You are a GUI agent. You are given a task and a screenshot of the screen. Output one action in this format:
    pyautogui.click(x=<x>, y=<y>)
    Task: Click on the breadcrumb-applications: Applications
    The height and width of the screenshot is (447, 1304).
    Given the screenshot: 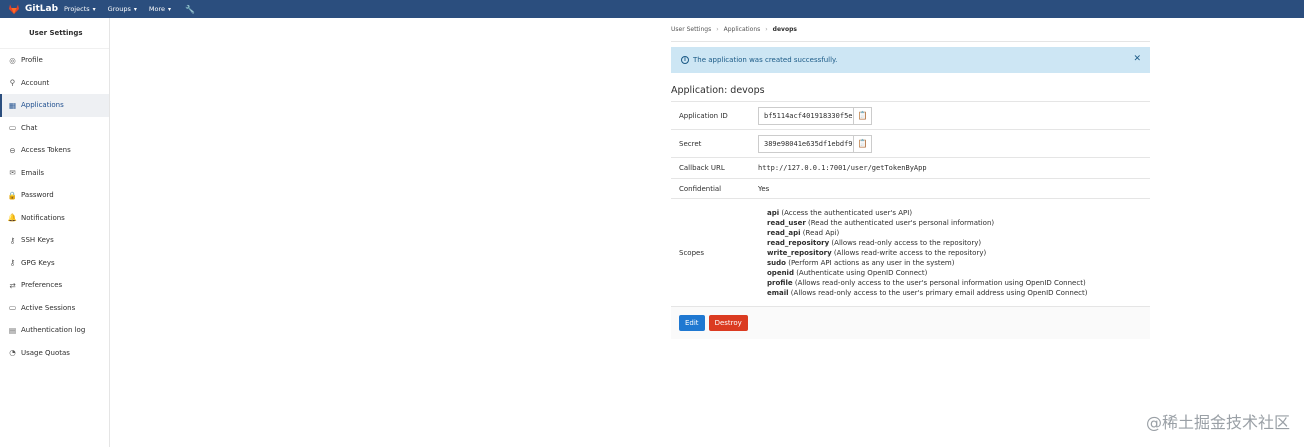 What is the action you would take?
    pyautogui.click(x=742, y=29)
    